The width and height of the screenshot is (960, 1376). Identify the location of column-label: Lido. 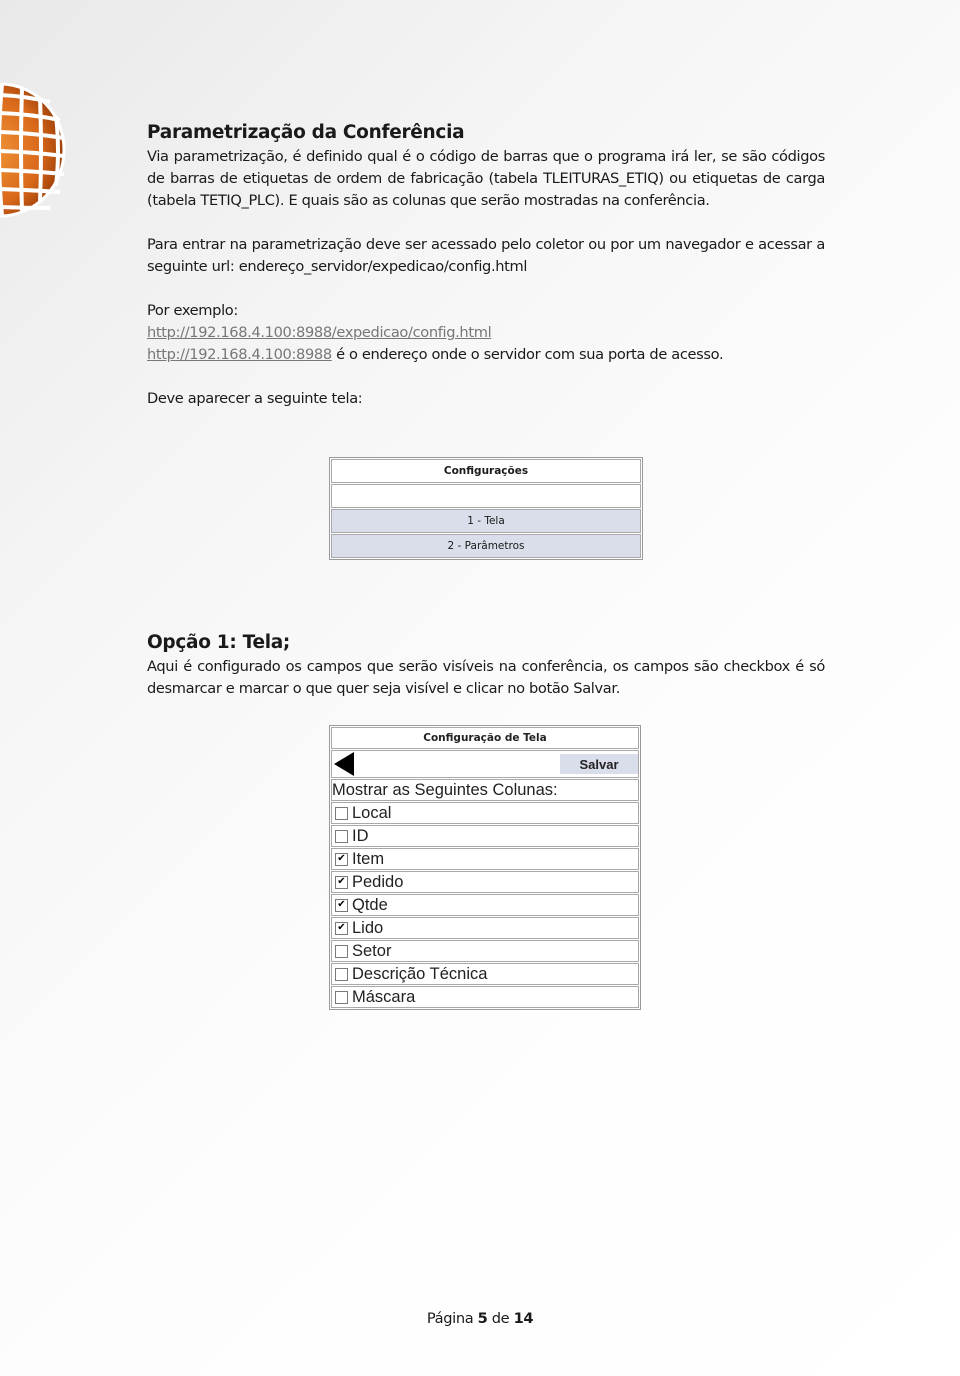
(368, 927).